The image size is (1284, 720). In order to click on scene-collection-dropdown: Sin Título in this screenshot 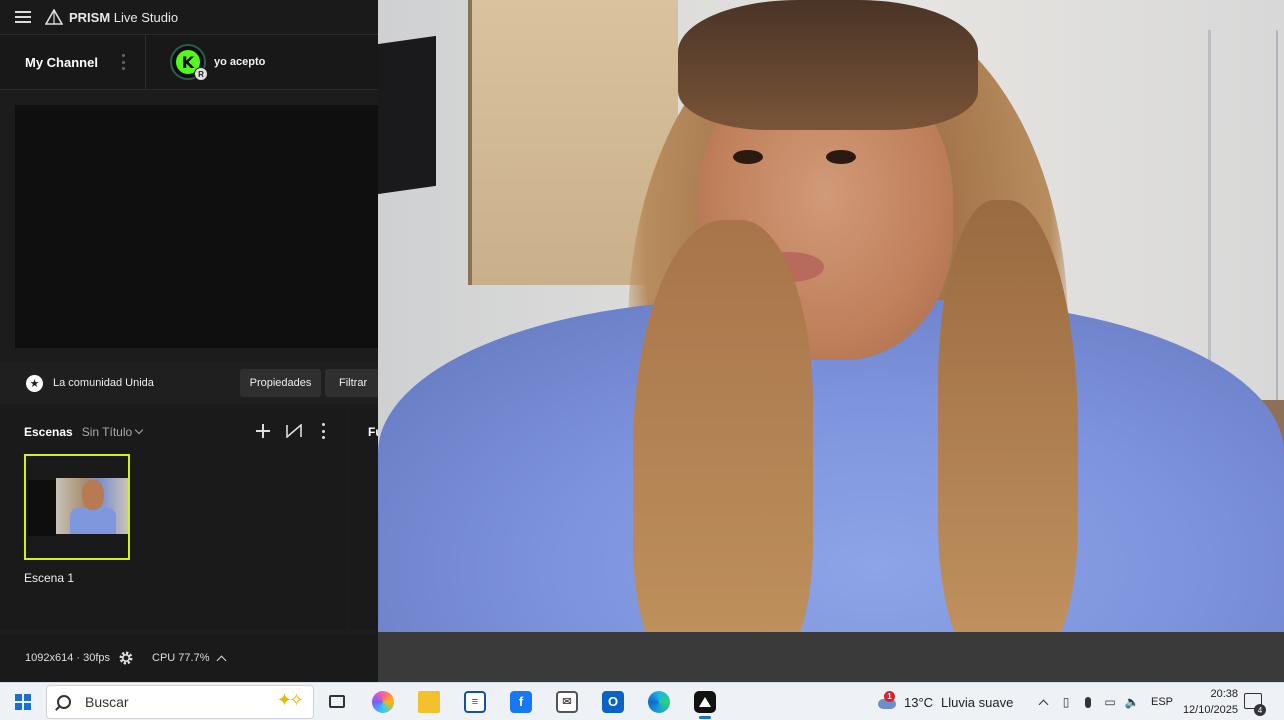, I will do `click(107, 432)`.